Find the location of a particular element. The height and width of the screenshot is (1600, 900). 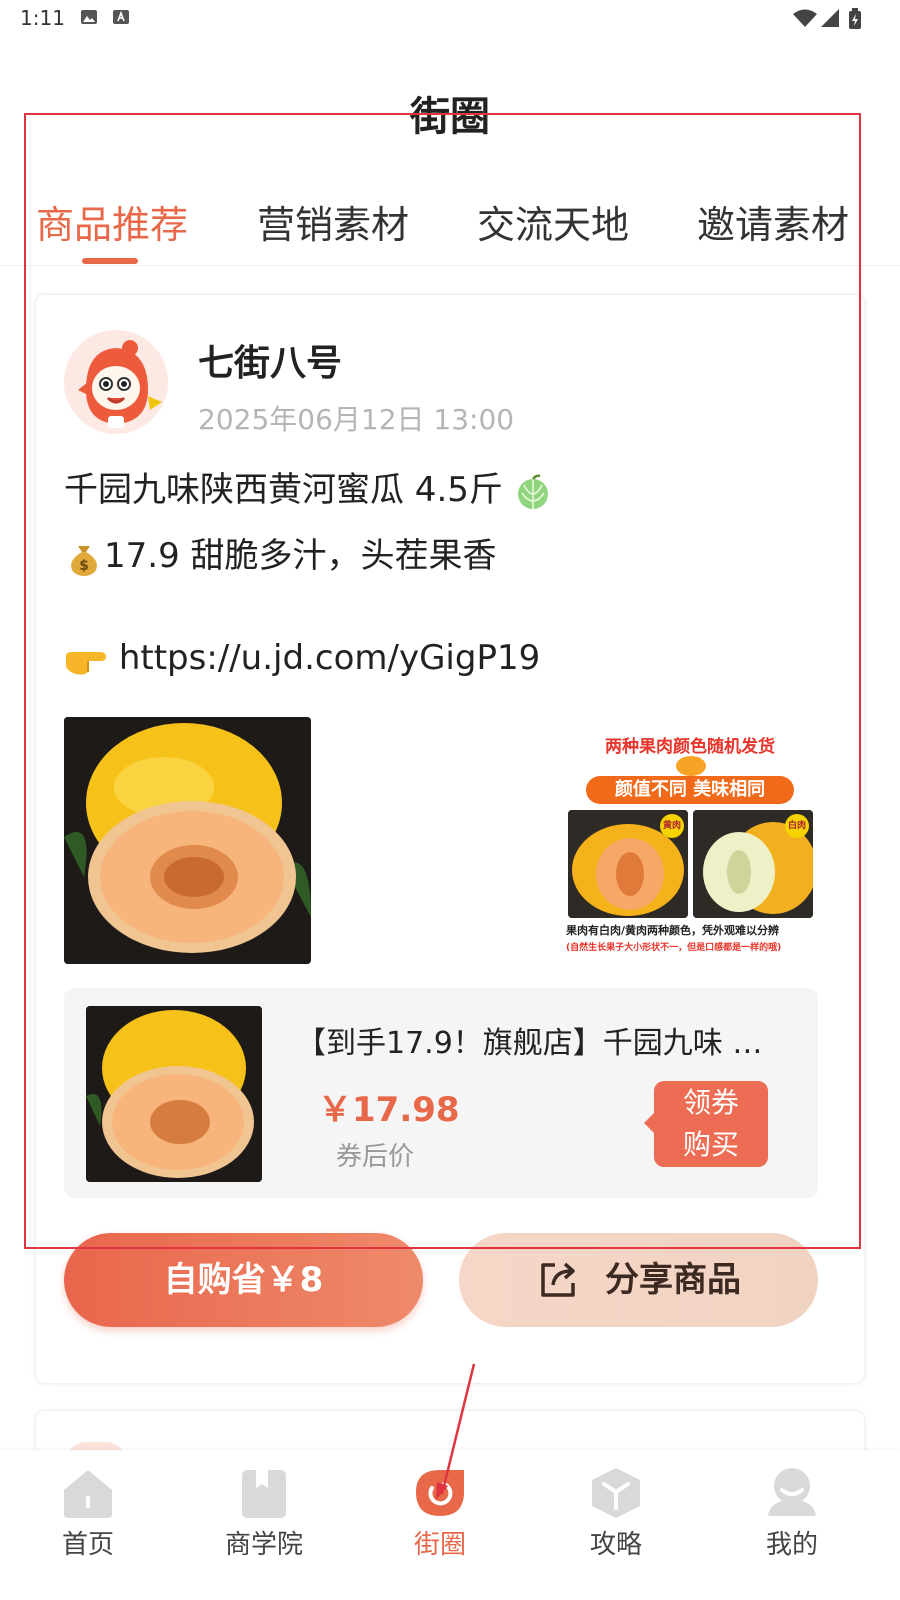

nav-label-home: 首页 is located at coordinates (87, 1545).